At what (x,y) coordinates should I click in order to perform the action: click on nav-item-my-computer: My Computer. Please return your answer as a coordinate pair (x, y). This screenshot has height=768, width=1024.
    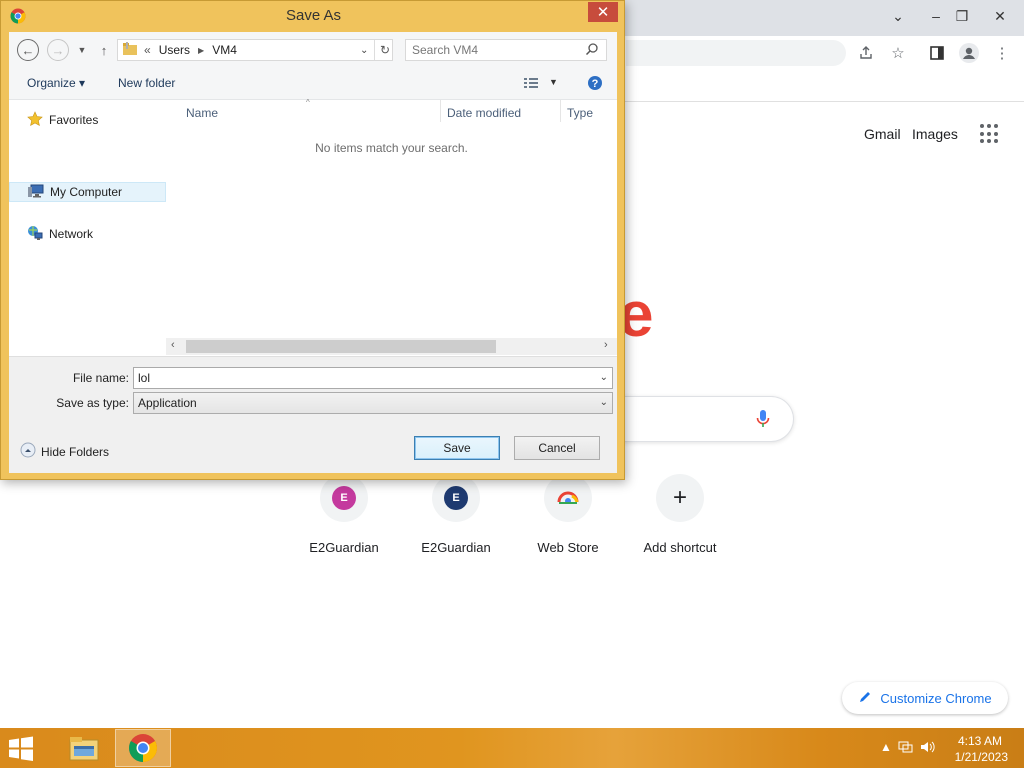
    Looking at the image, I should click on (87, 192).